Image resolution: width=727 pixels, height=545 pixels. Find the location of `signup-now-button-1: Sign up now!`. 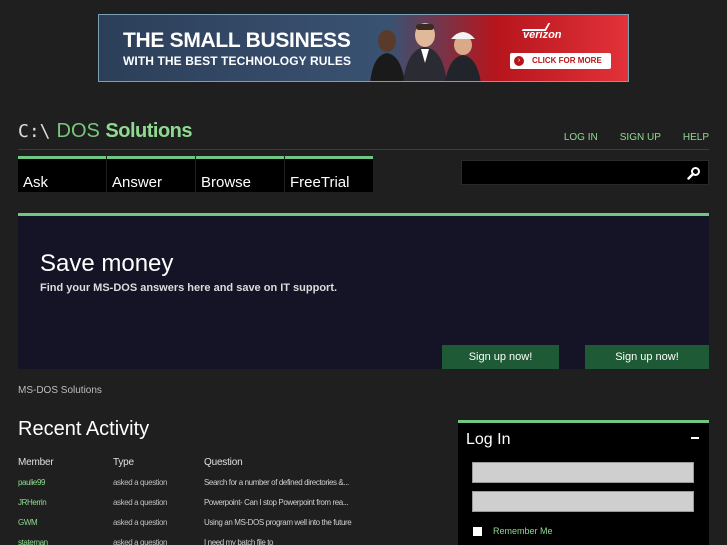

signup-now-button-1: Sign up now! is located at coordinates (500, 357).